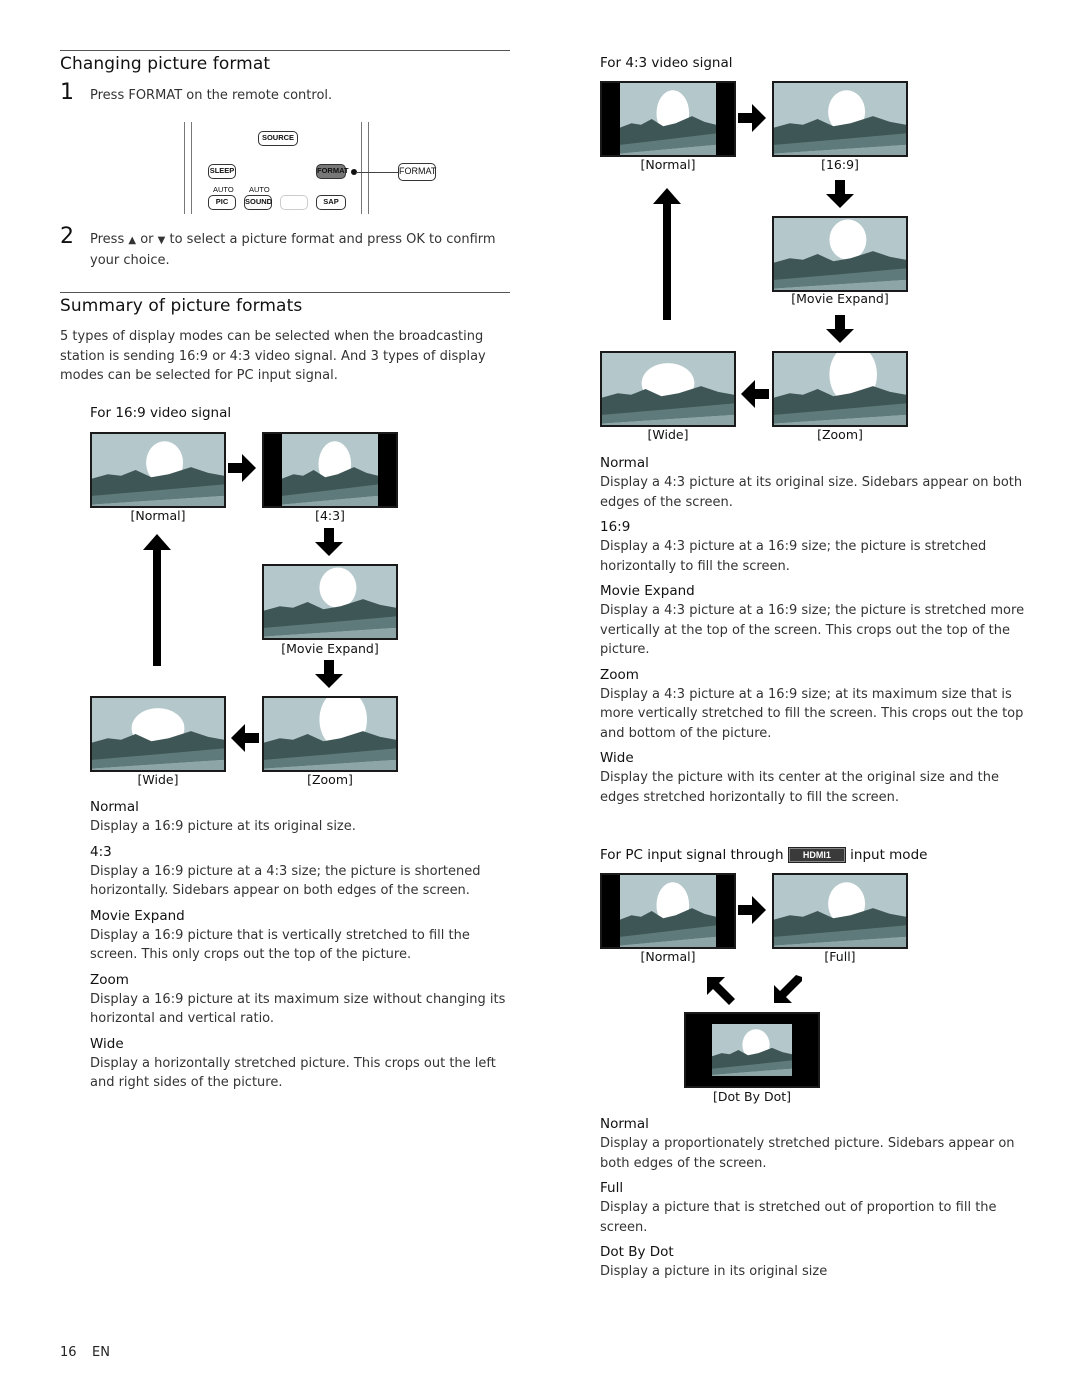 Image resolution: width=1080 pixels, height=1397 pixels. Describe the element at coordinates (158, 779) in the screenshot. I see `caption-169-wide: [Wide]` at that location.